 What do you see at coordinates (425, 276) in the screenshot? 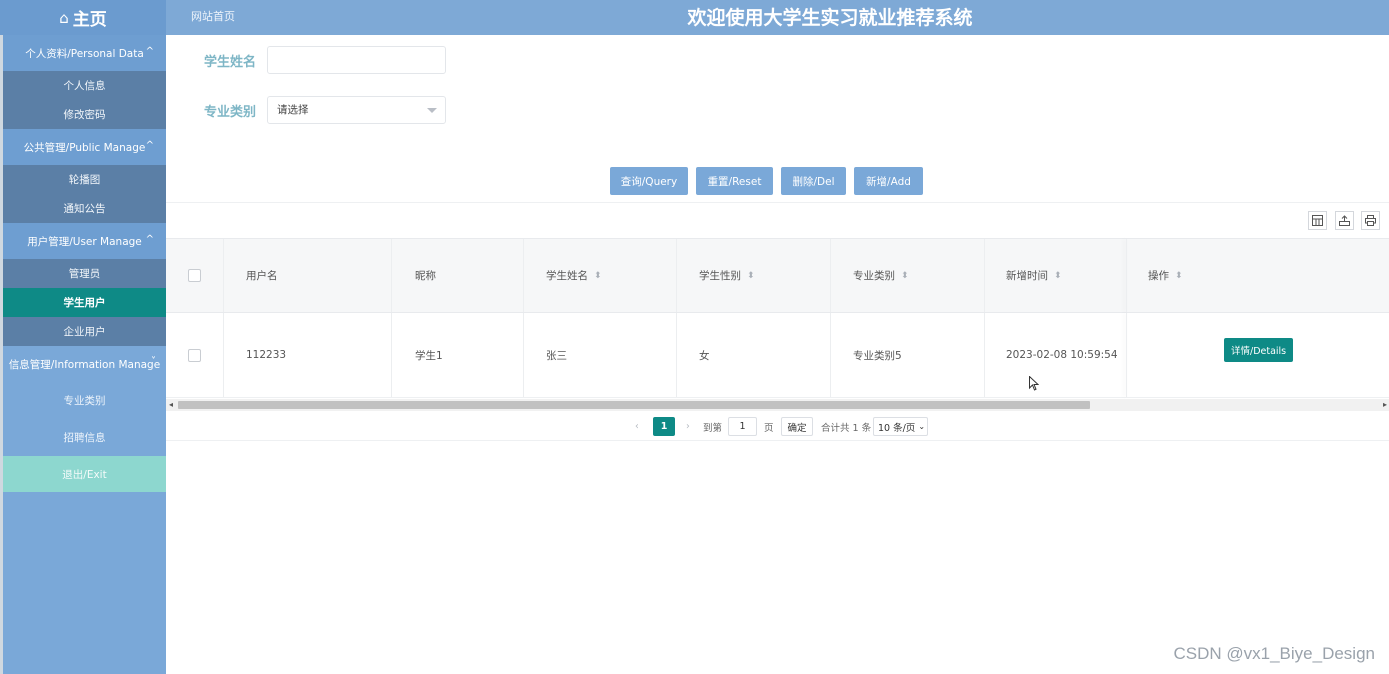
I see `column-header-nickname: 昵称` at bounding box center [425, 276].